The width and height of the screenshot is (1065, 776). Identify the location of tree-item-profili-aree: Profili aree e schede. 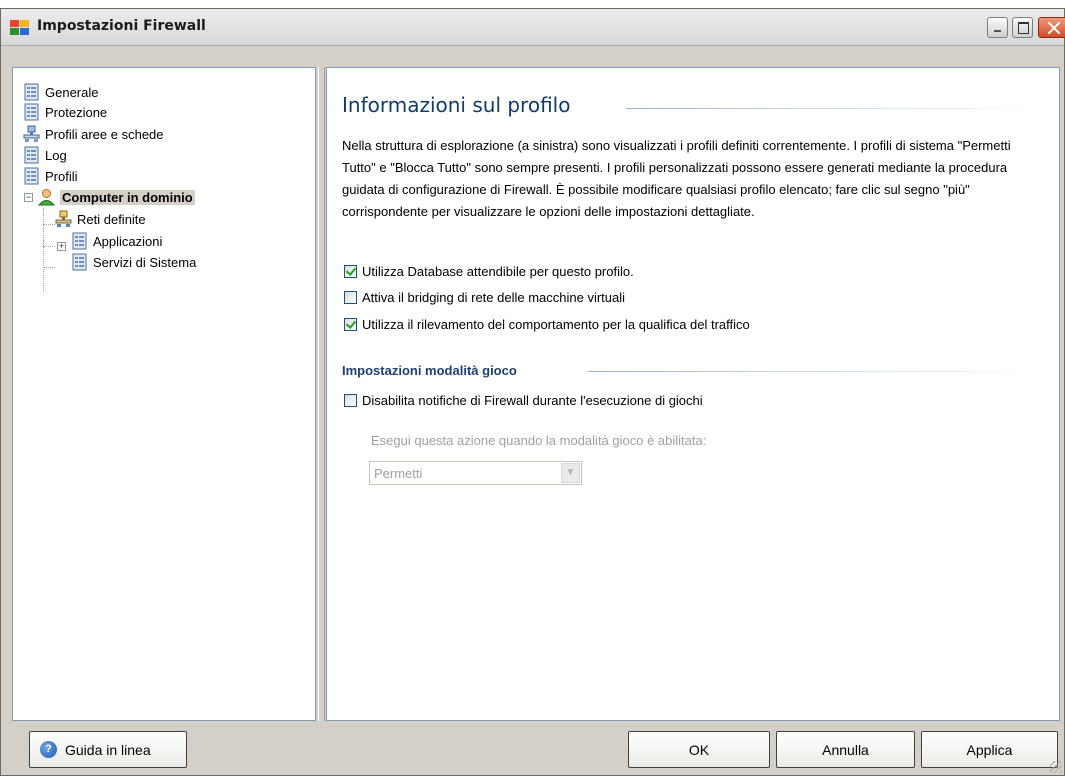
(93, 134).